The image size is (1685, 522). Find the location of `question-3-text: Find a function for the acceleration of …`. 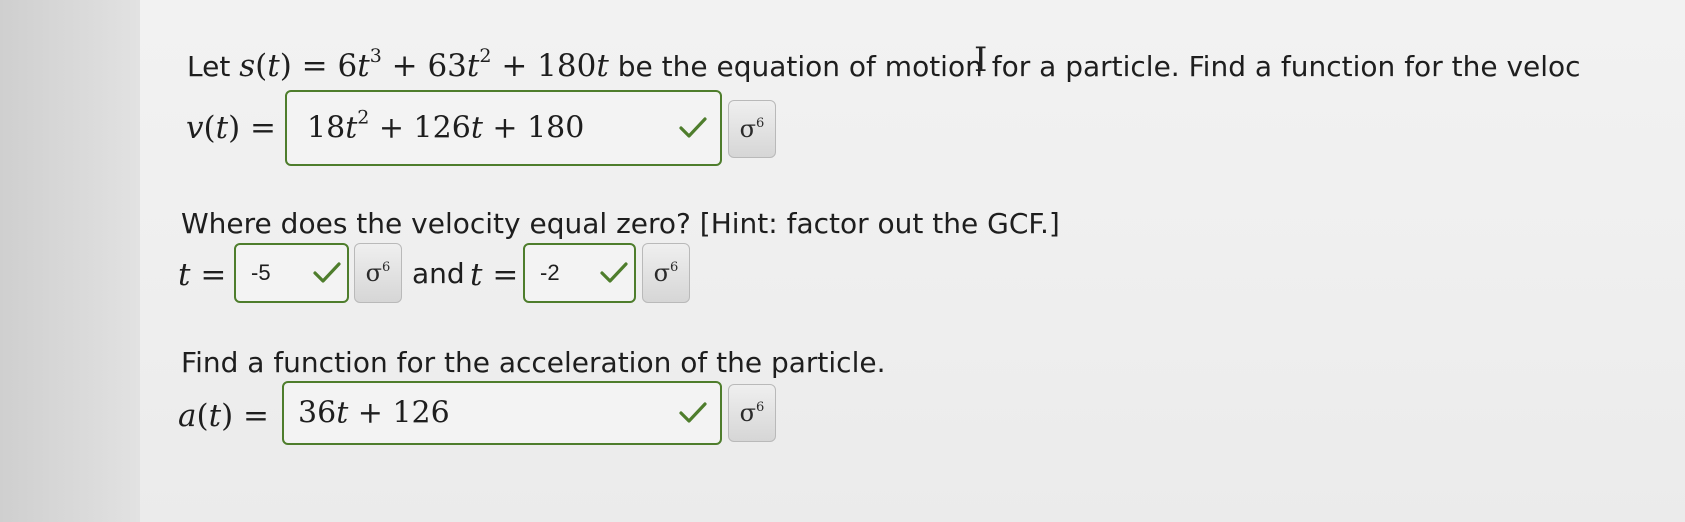

question-3-text: Find a function for the acceleration of … is located at coordinates (533, 362).